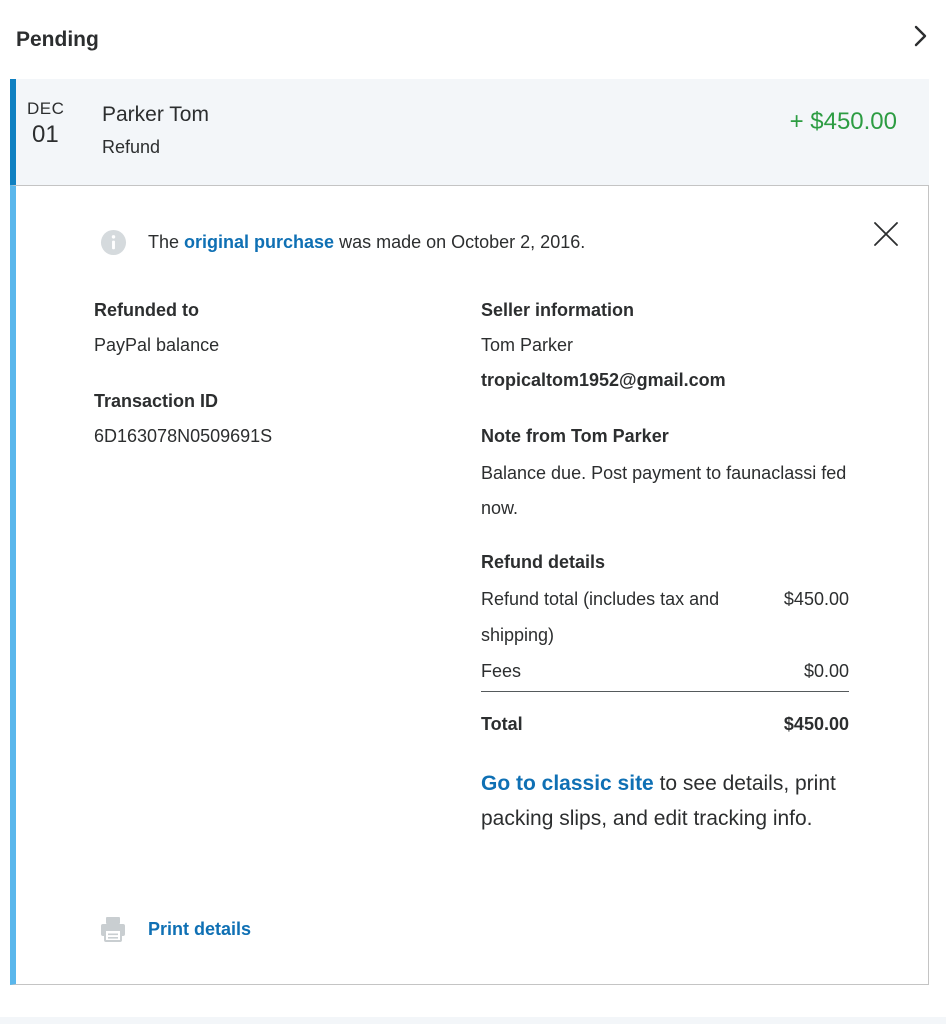 Image resolution: width=946 pixels, height=1024 pixels. Describe the element at coordinates (131, 147) in the screenshot. I see `transaction-type: Refund` at that location.